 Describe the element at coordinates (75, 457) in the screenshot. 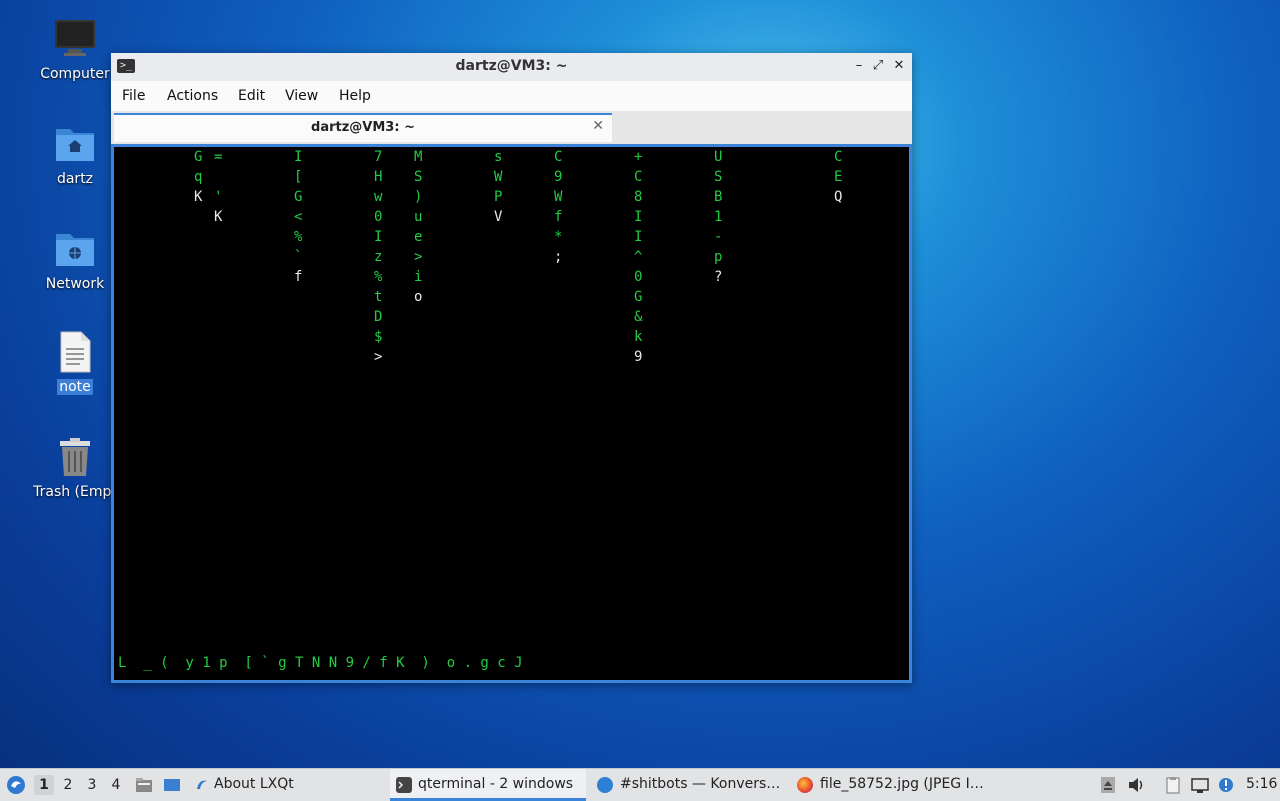

I see `trash-icon` at that location.